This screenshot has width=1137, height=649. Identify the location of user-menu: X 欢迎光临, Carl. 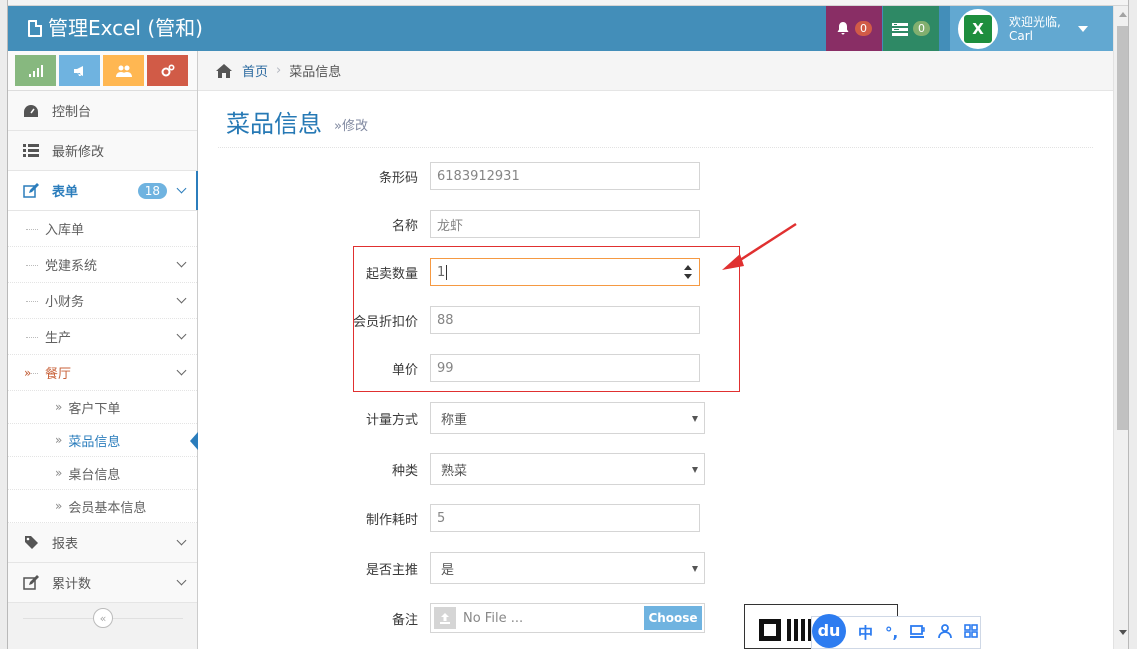
(1031, 28).